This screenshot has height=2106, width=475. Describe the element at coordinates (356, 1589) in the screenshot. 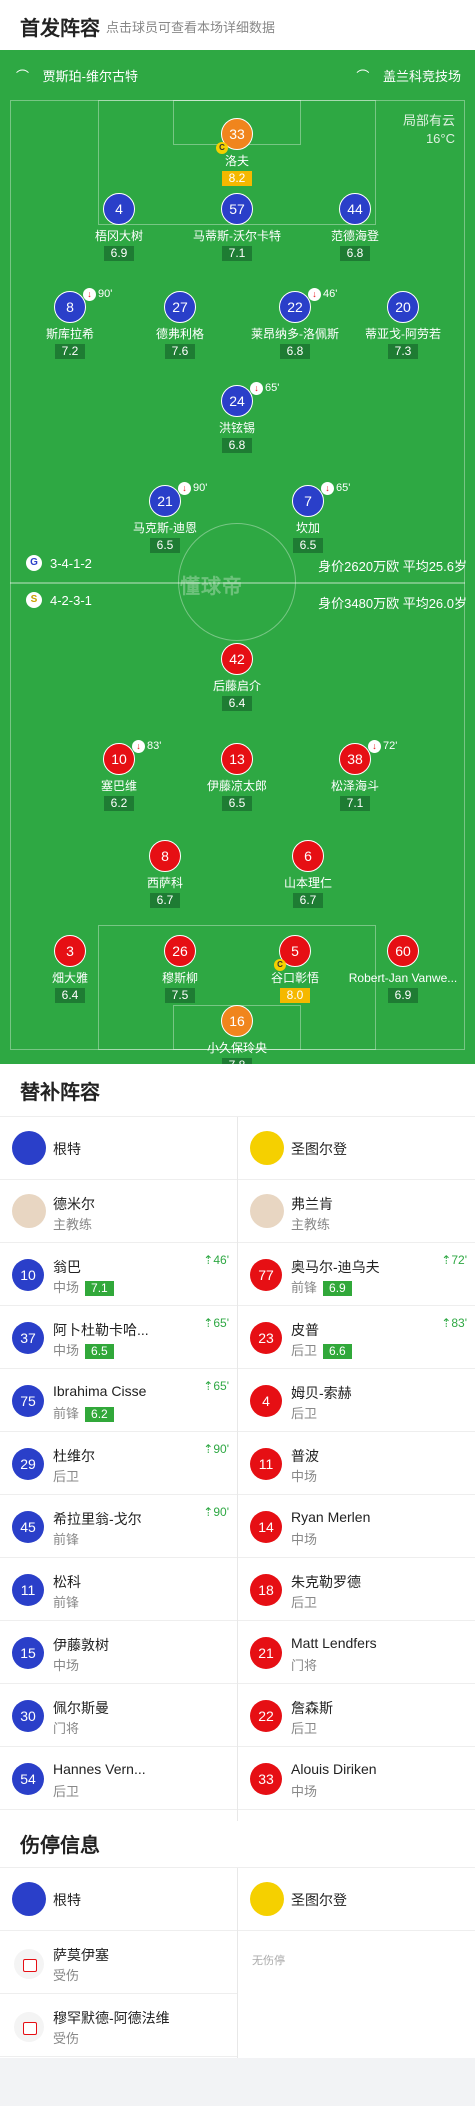

I see `sub-player-row: 18 朱克勒罗德 后卫` at that location.